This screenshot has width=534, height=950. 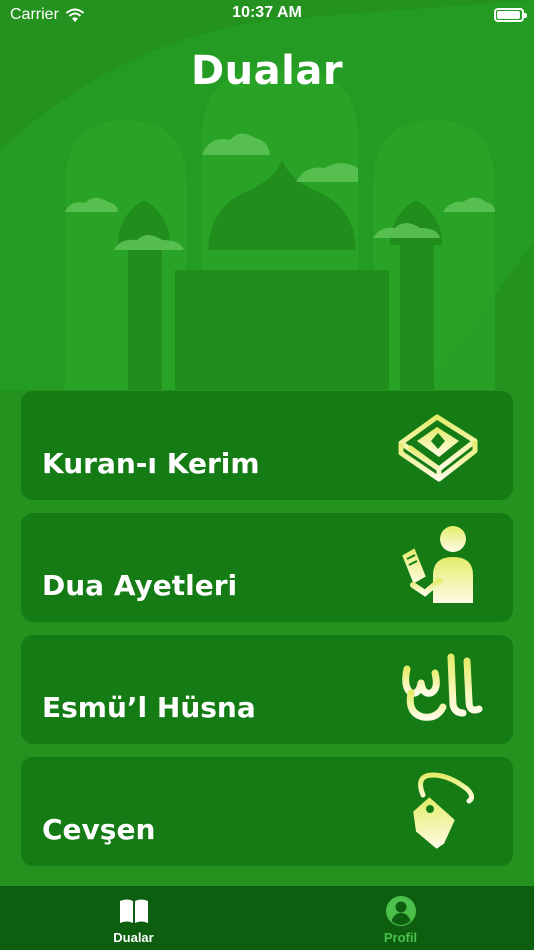 I want to click on tab-label: Dualar, so click(x=133, y=937).